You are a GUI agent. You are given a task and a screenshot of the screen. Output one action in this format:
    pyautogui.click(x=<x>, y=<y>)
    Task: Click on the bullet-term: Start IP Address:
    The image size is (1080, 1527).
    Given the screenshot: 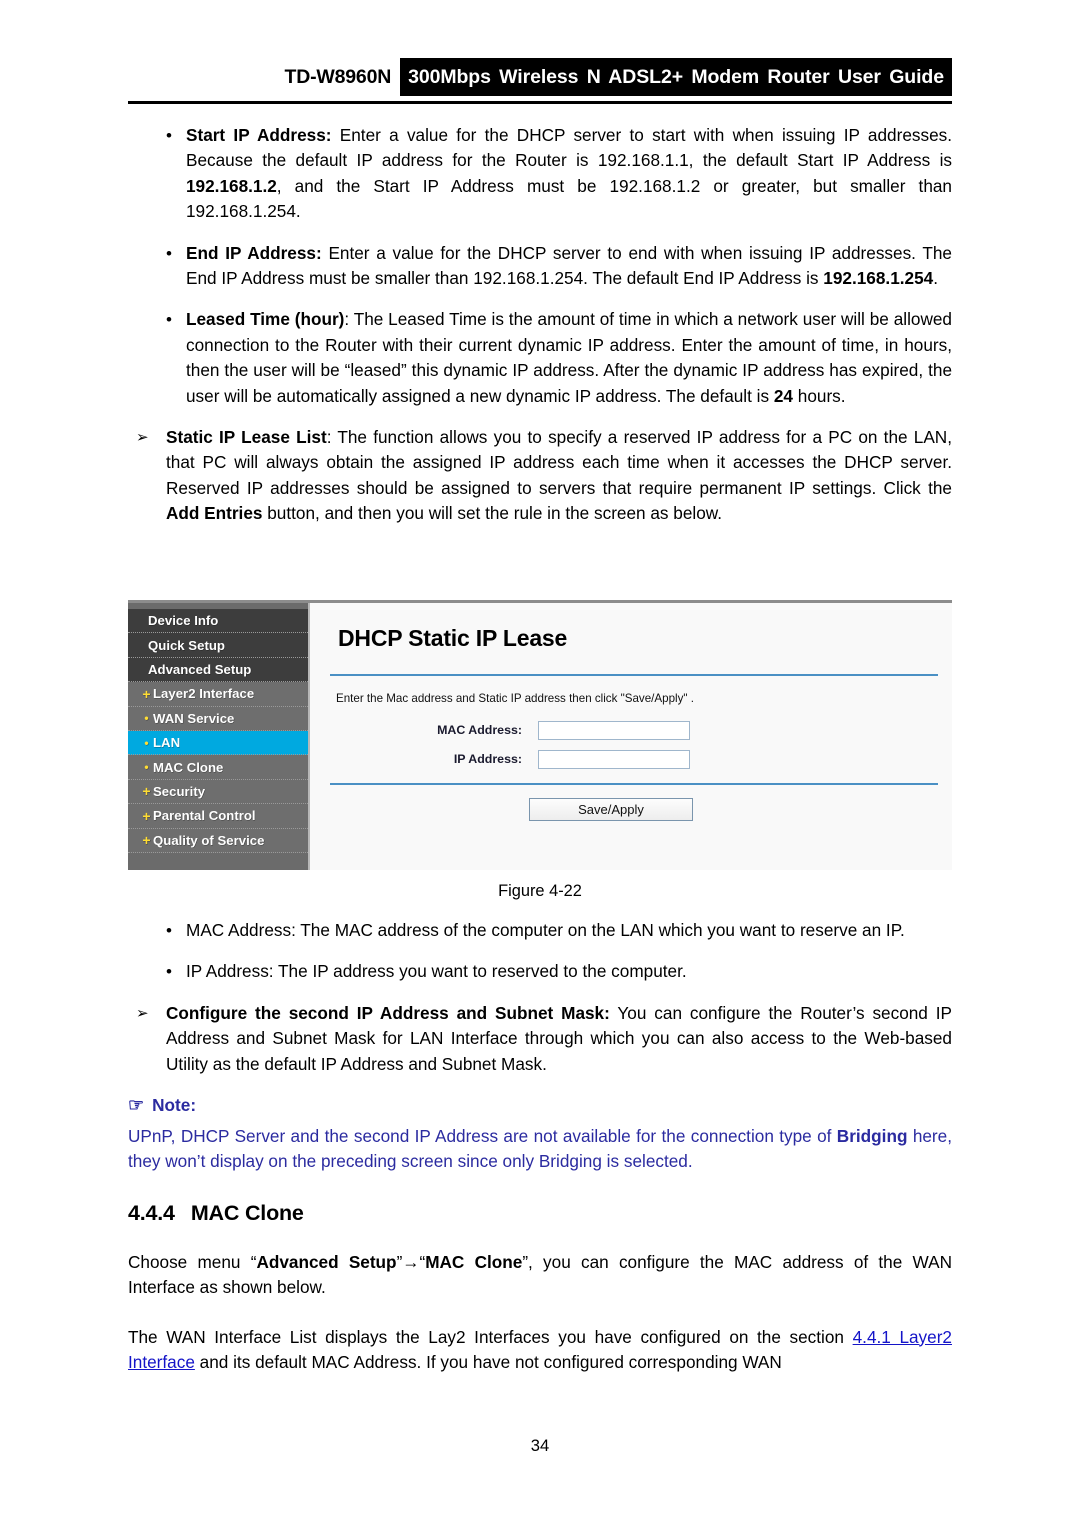 What is the action you would take?
    pyautogui.click(x=259, y=135)
    